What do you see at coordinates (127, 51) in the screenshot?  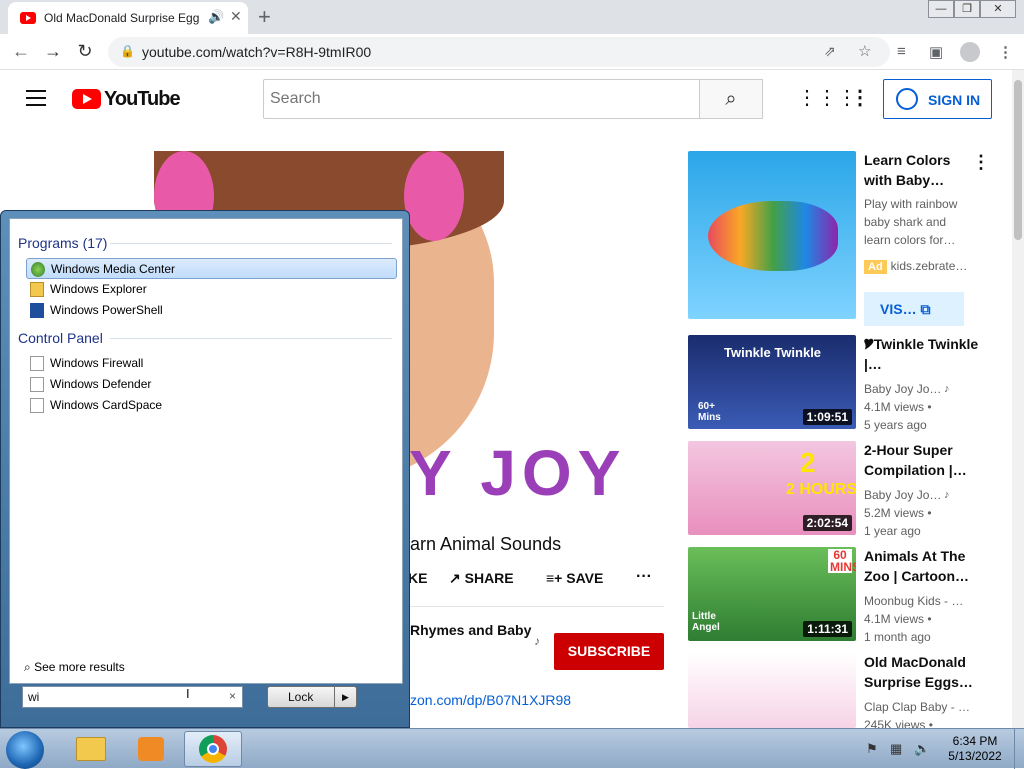 I see `lock-icon: 🔒` at bounding box center [127, 51].